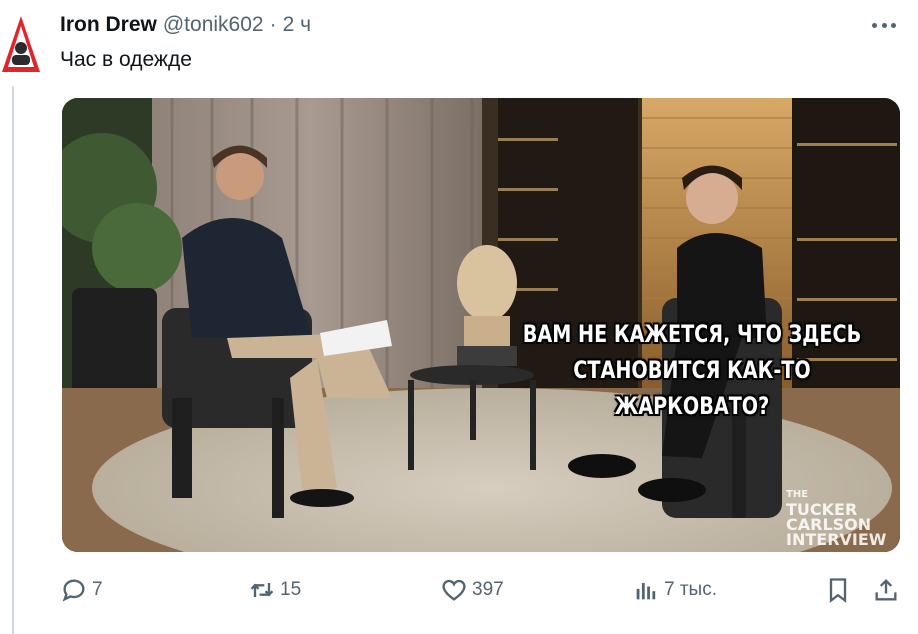 This screenshot has width=918, height=634. I want to click on repost-count: 15, so click(291, 589).